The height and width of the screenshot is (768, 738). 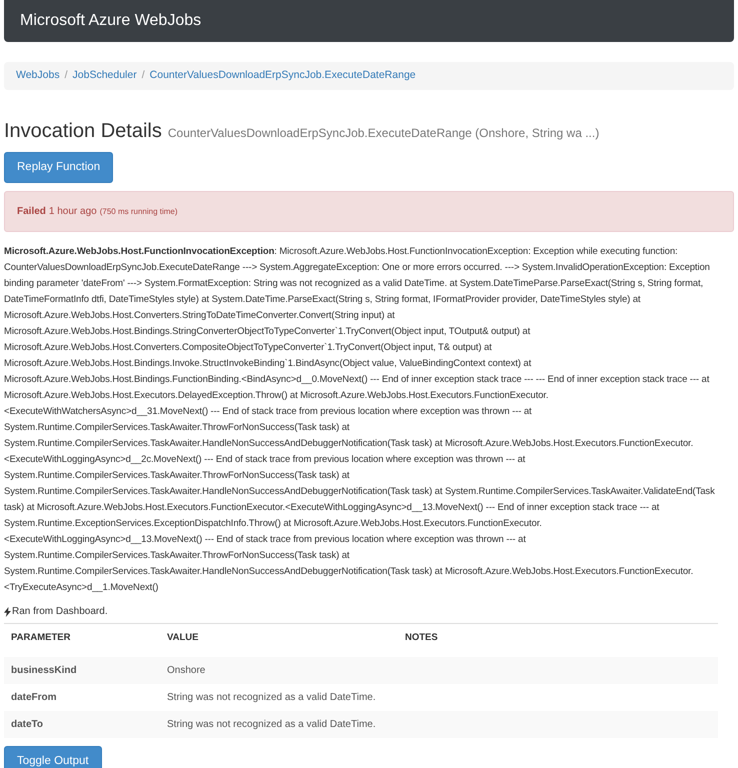 I want to click on column-header: VALUE, so click(x=279, y=641).